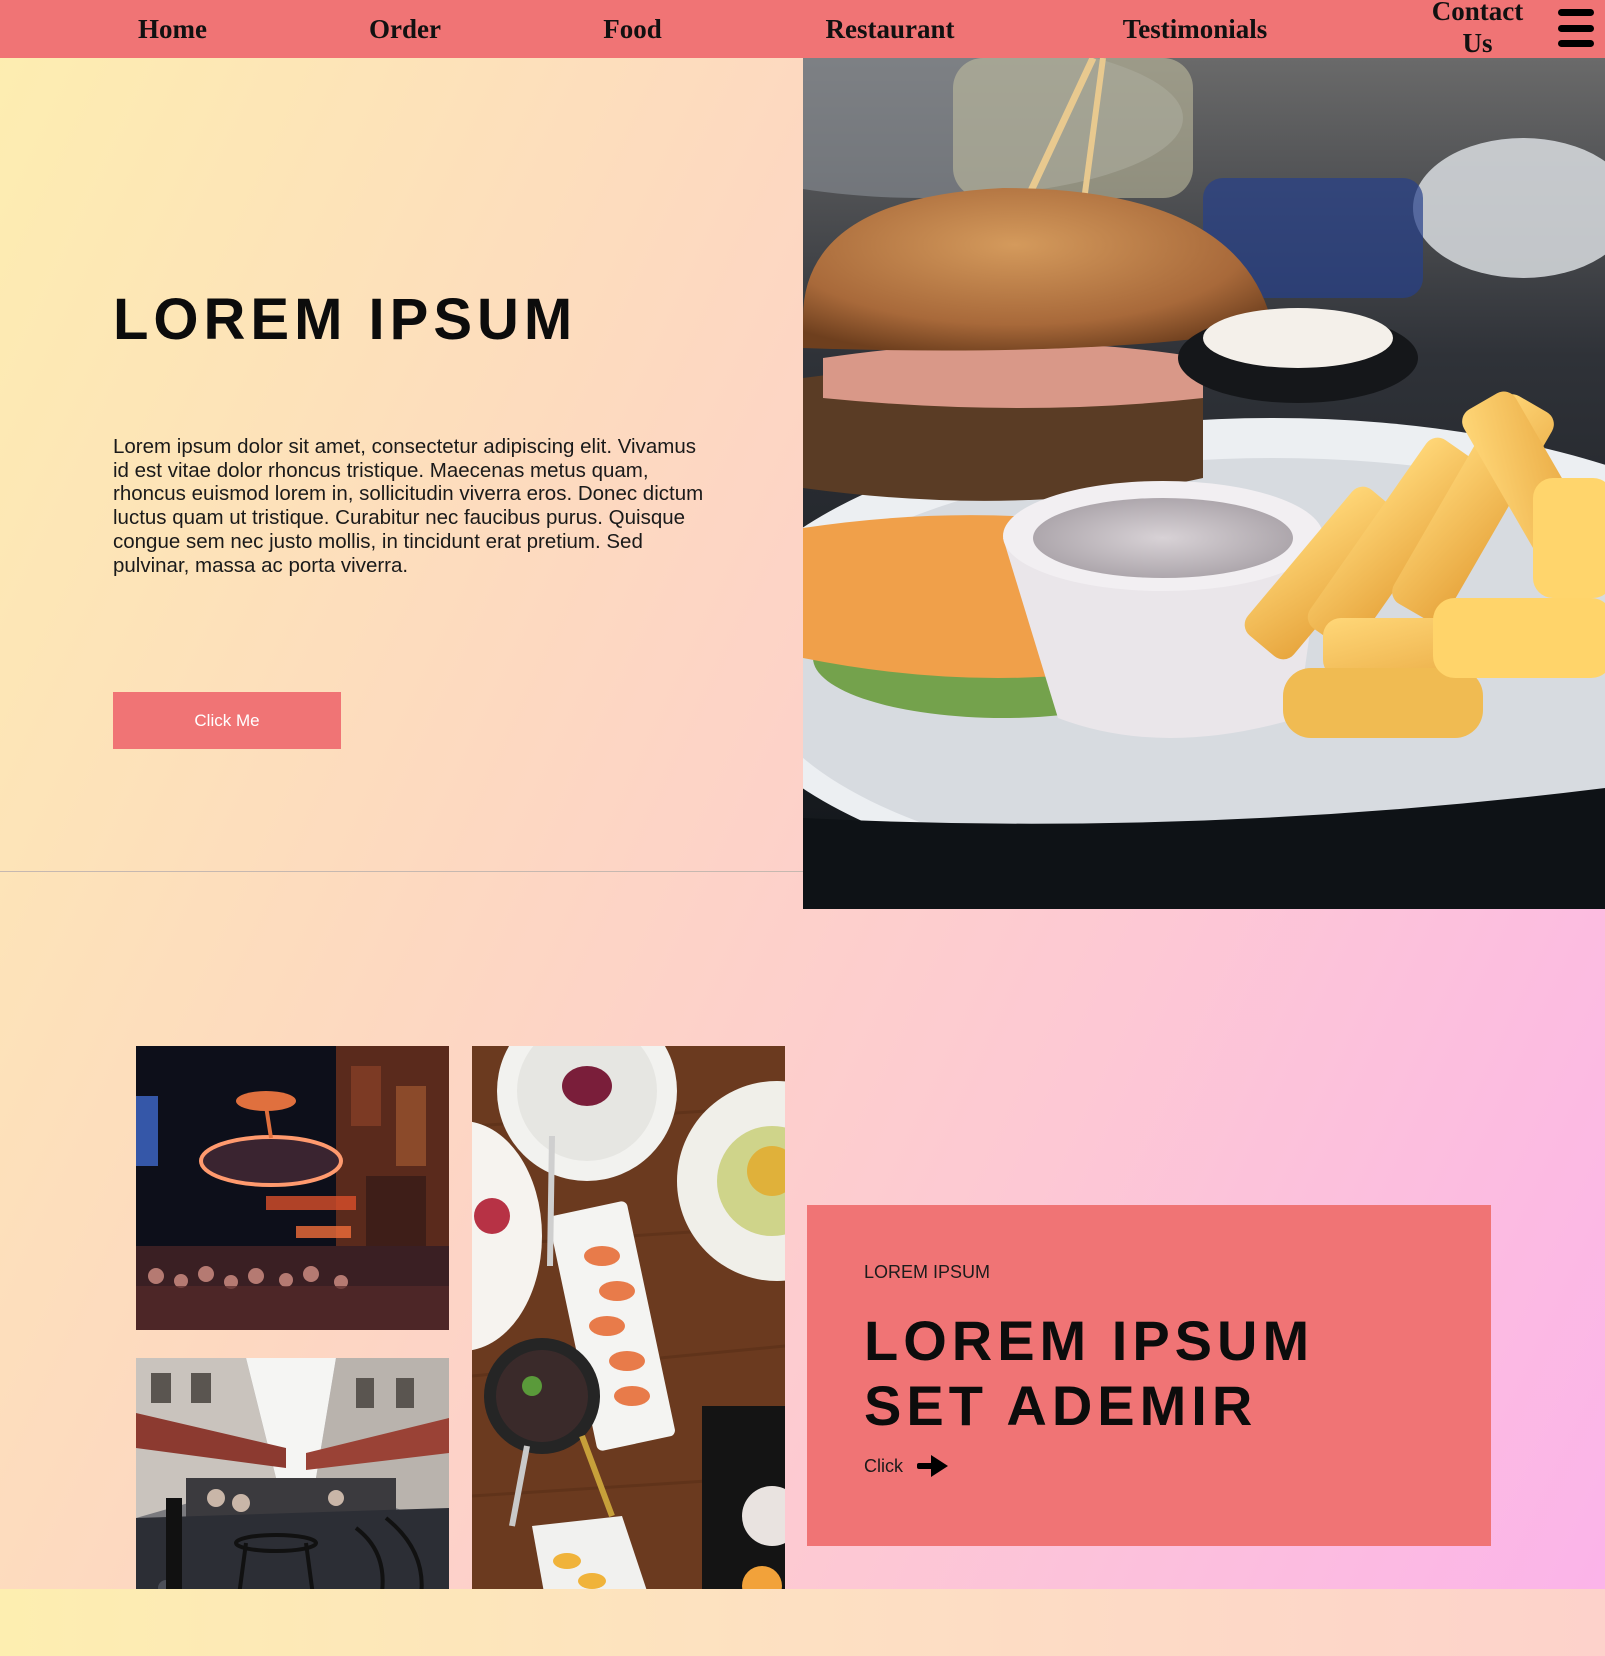 The width and height of the screenshot is (1605, 1656). I want to click on promo-title-line1: LOREM IPSUM, so click(1089, 1340).